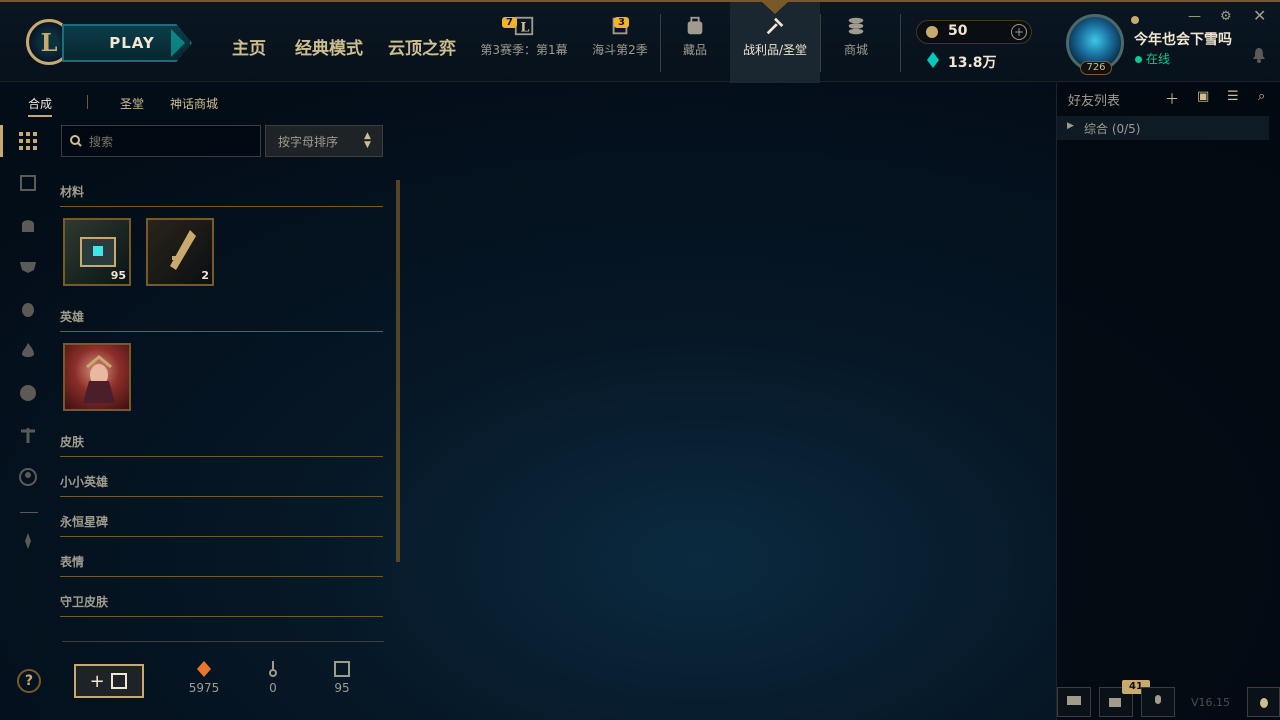  I want to click on season-label: 第3赛季：第1幕, so click(524, 50).